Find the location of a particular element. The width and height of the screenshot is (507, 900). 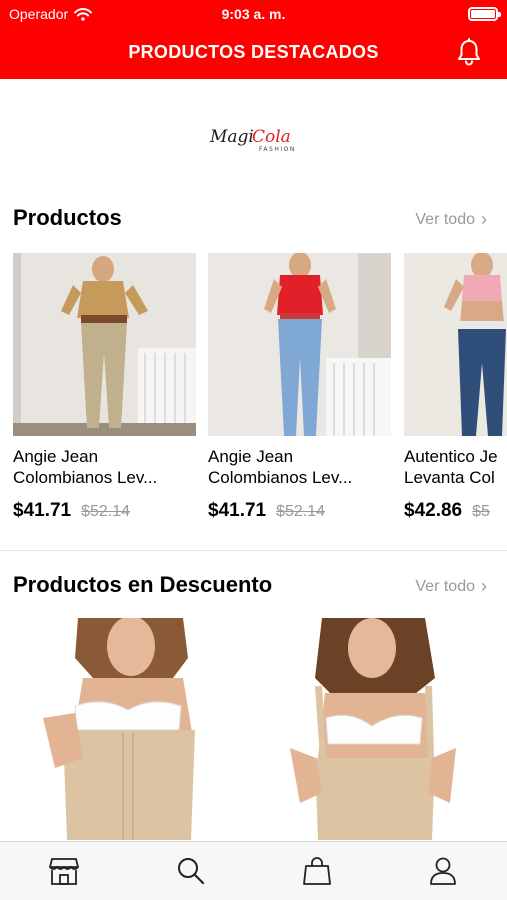

search-icon is located at coordinates (191, 871).